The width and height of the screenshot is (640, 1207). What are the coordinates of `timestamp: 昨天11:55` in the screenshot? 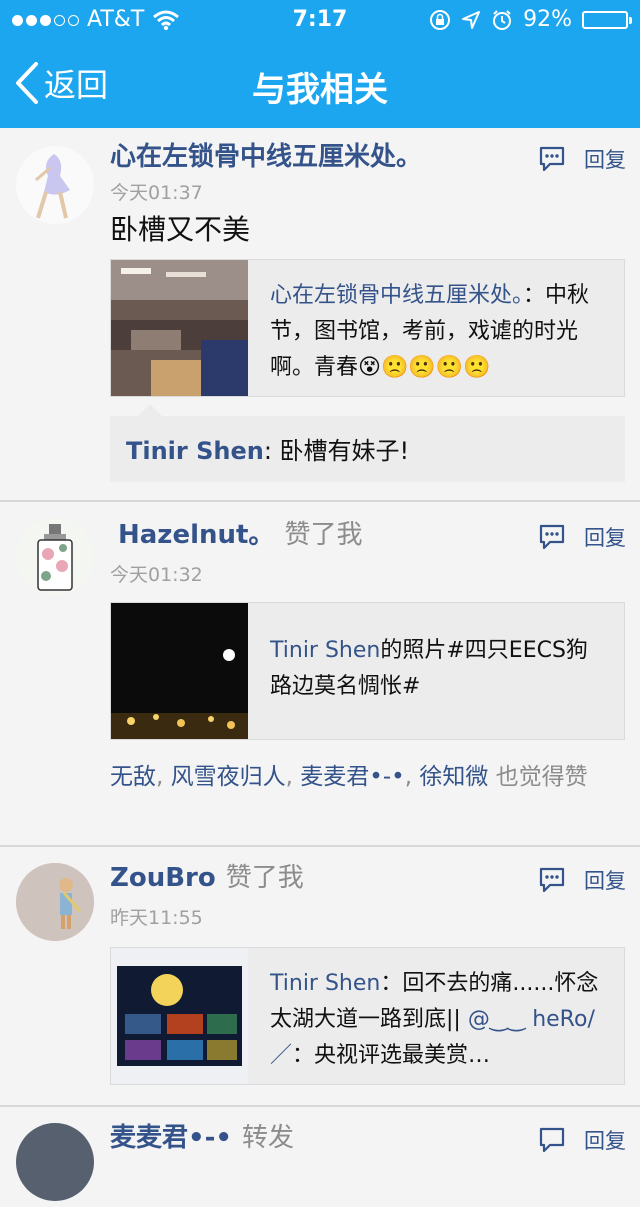 It's located at (156, 918).